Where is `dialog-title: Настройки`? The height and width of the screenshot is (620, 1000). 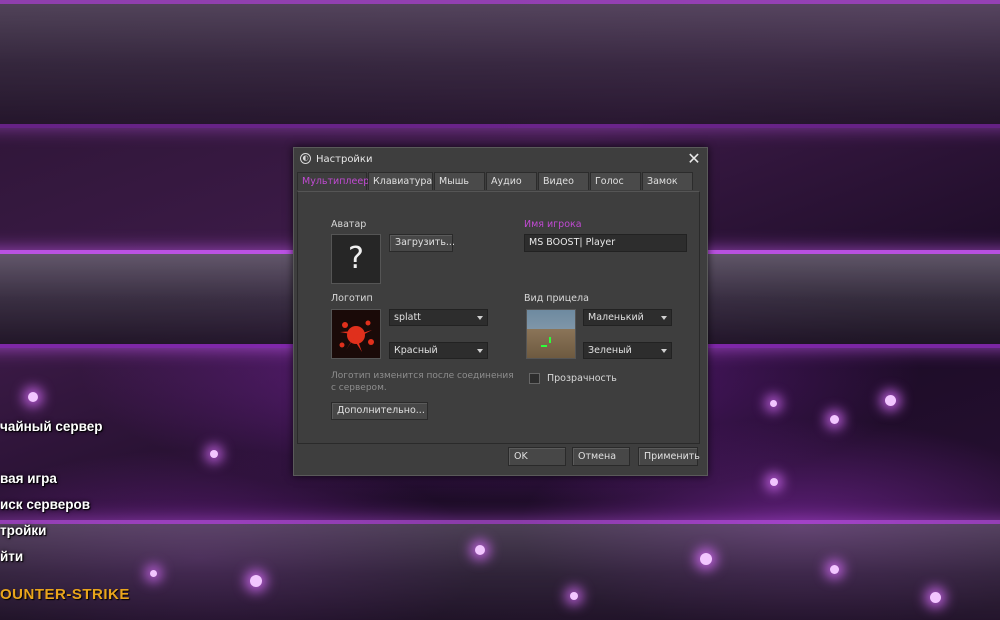 dialog-title: Настройки is located at coordinates (344, 159).